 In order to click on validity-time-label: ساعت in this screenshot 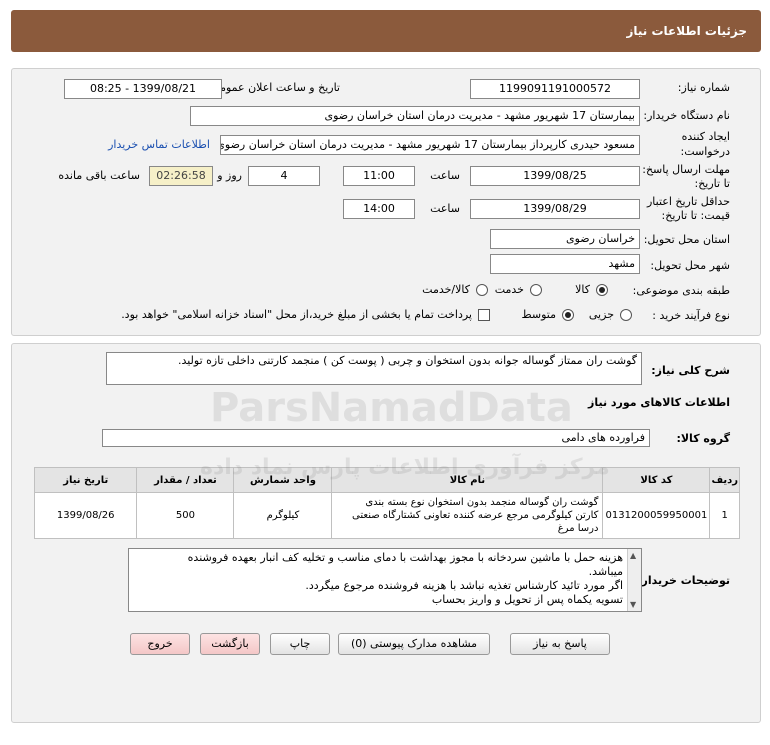, I will do `click(445, 208)`.